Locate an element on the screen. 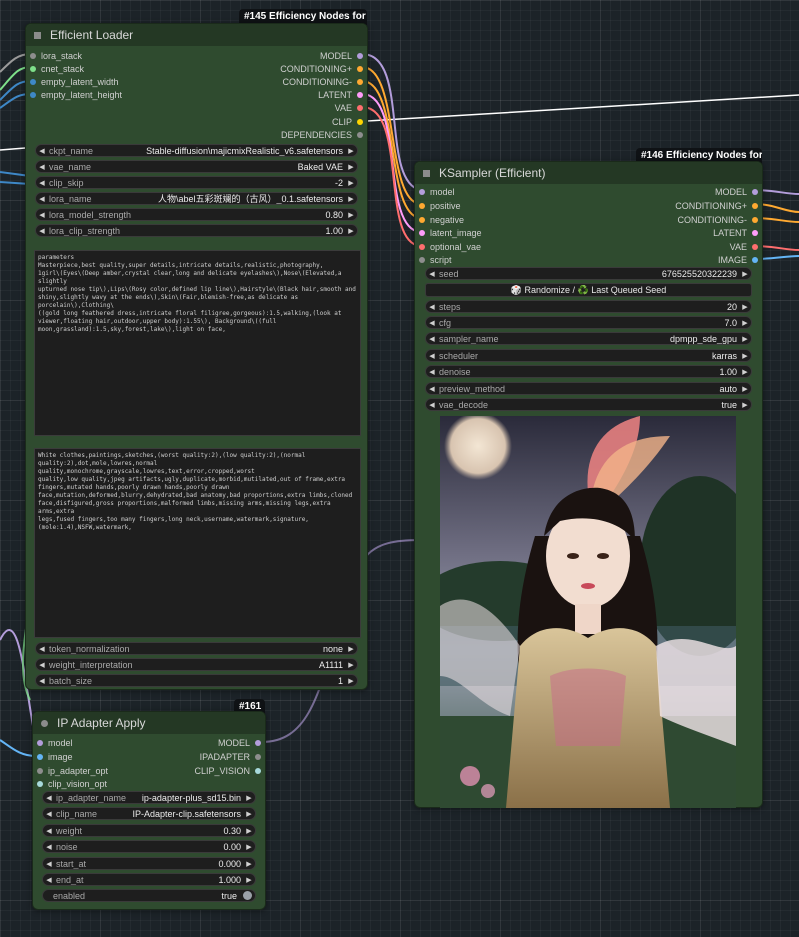 Image resolution: width=799 pixels, height=937 pixels. ip-adapter-header: IP Adapter Apply is located at coordinates (149, 723).